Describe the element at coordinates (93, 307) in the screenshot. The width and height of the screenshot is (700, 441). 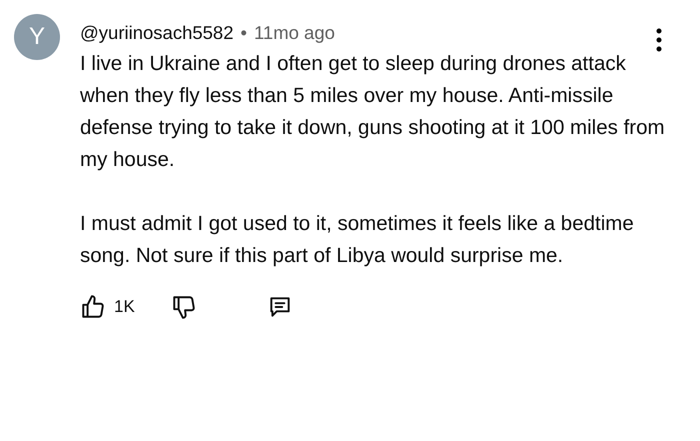
I see `thumbs-up-icon` at that location.